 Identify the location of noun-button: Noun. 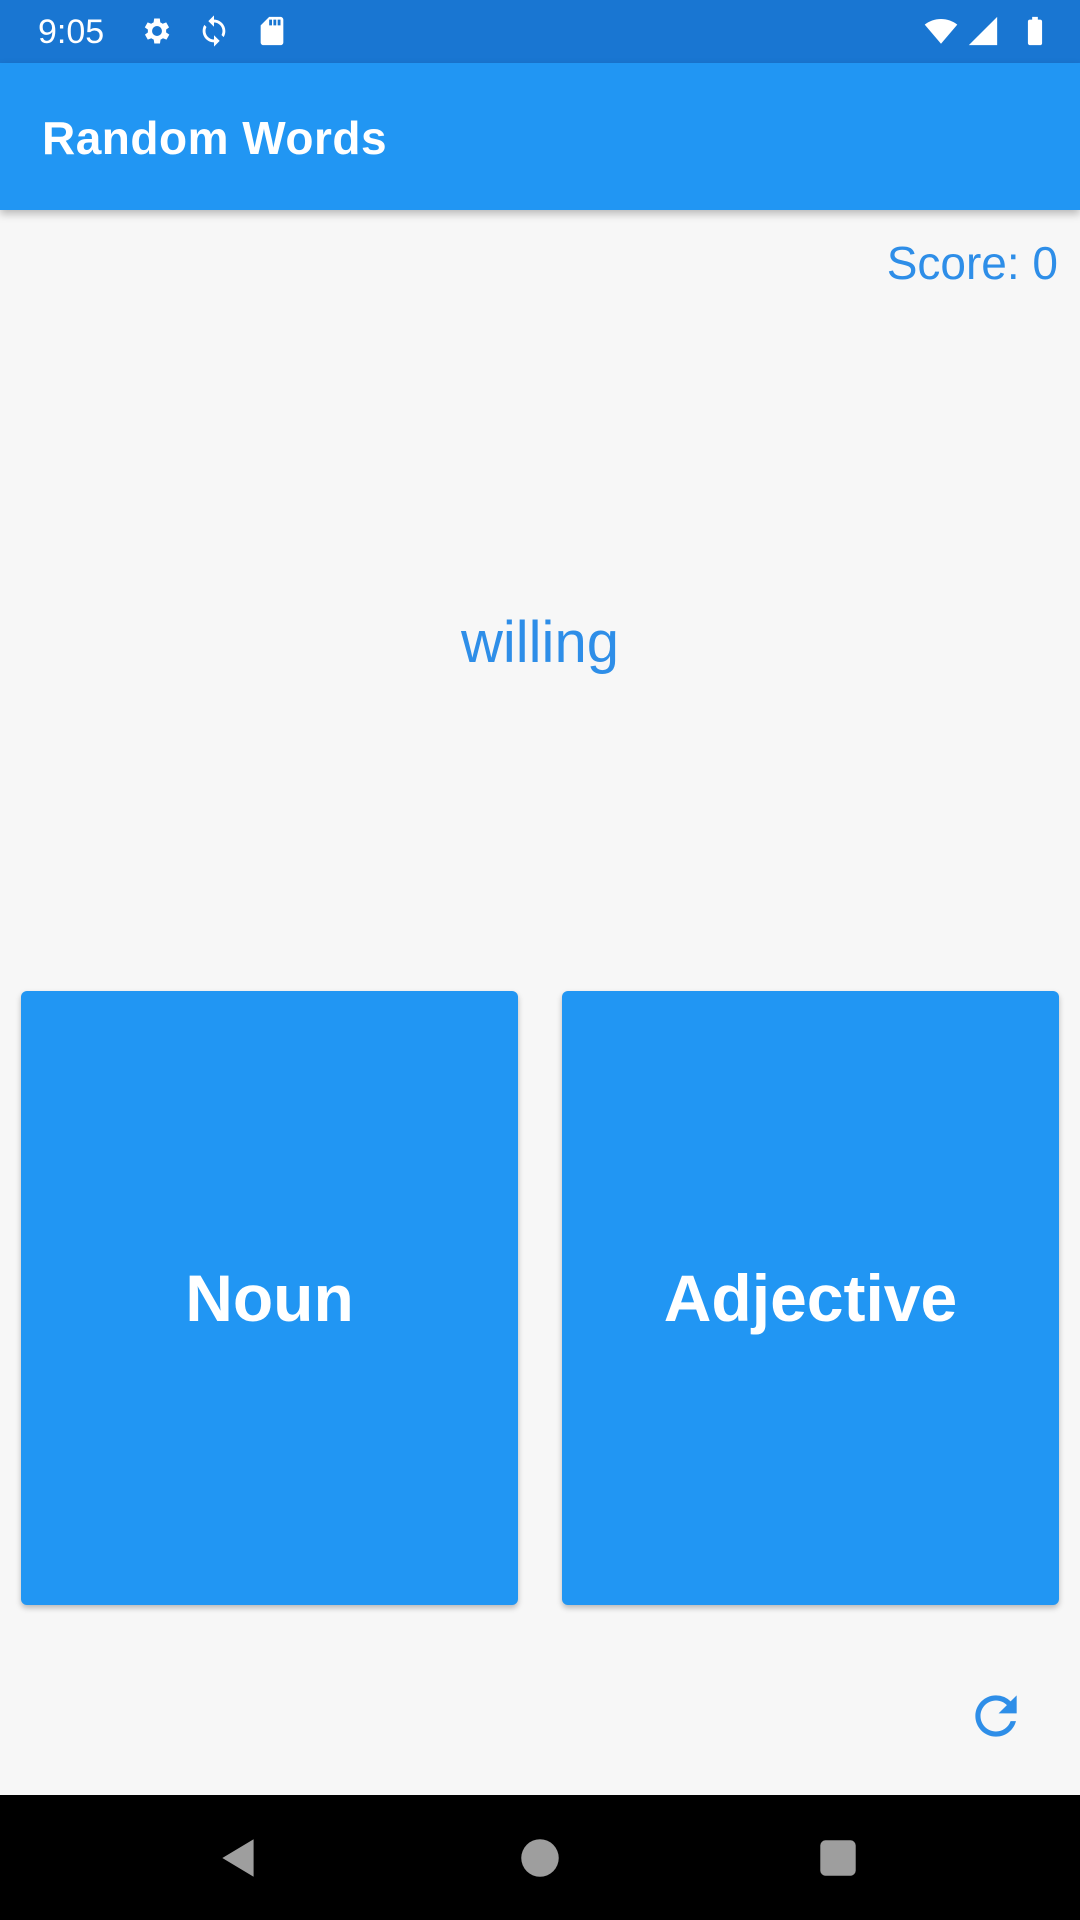
(269, 1298).